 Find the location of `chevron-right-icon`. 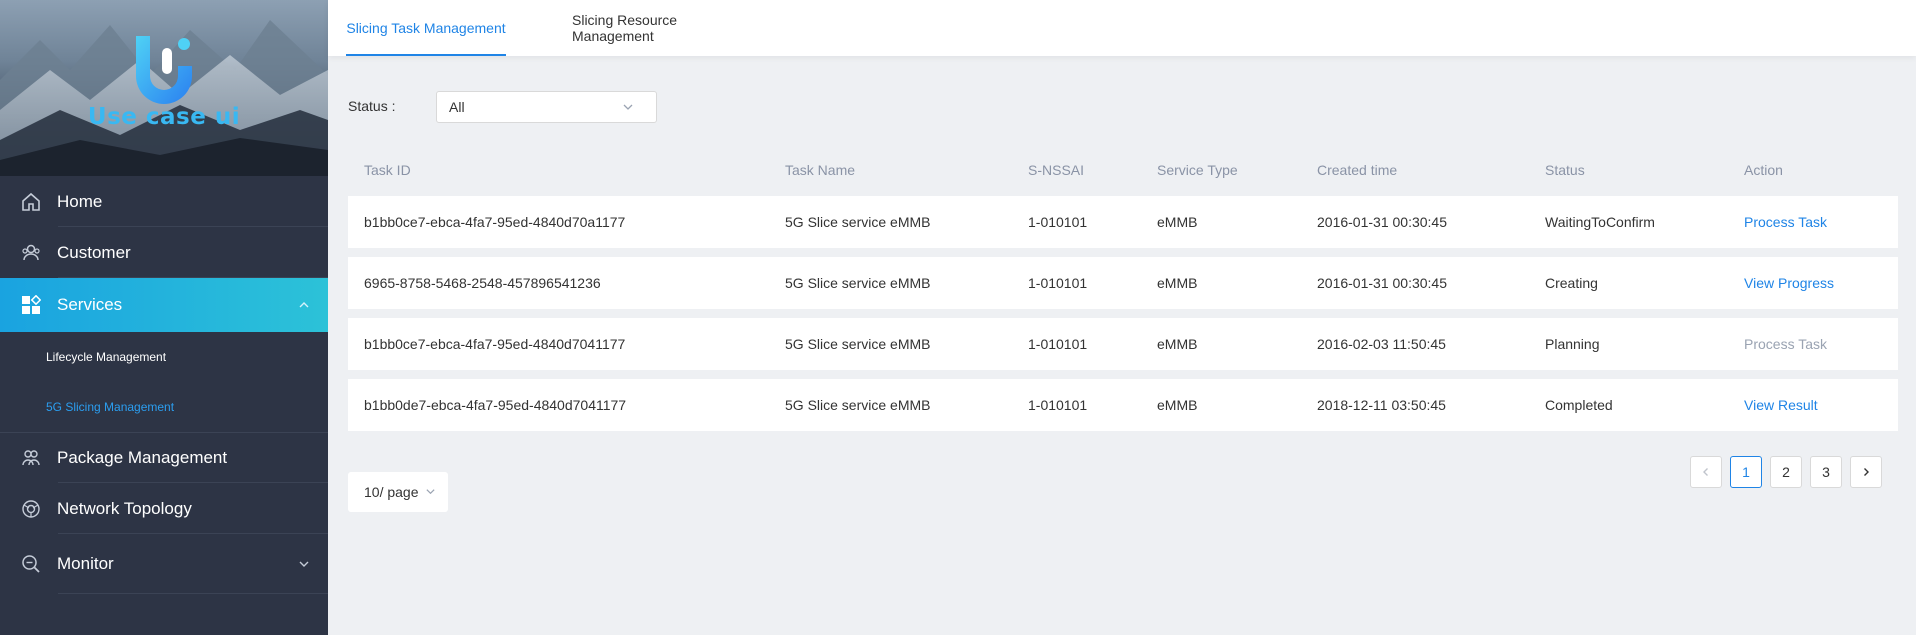

chevron-right-icon is located at coordinates (1866, 472).